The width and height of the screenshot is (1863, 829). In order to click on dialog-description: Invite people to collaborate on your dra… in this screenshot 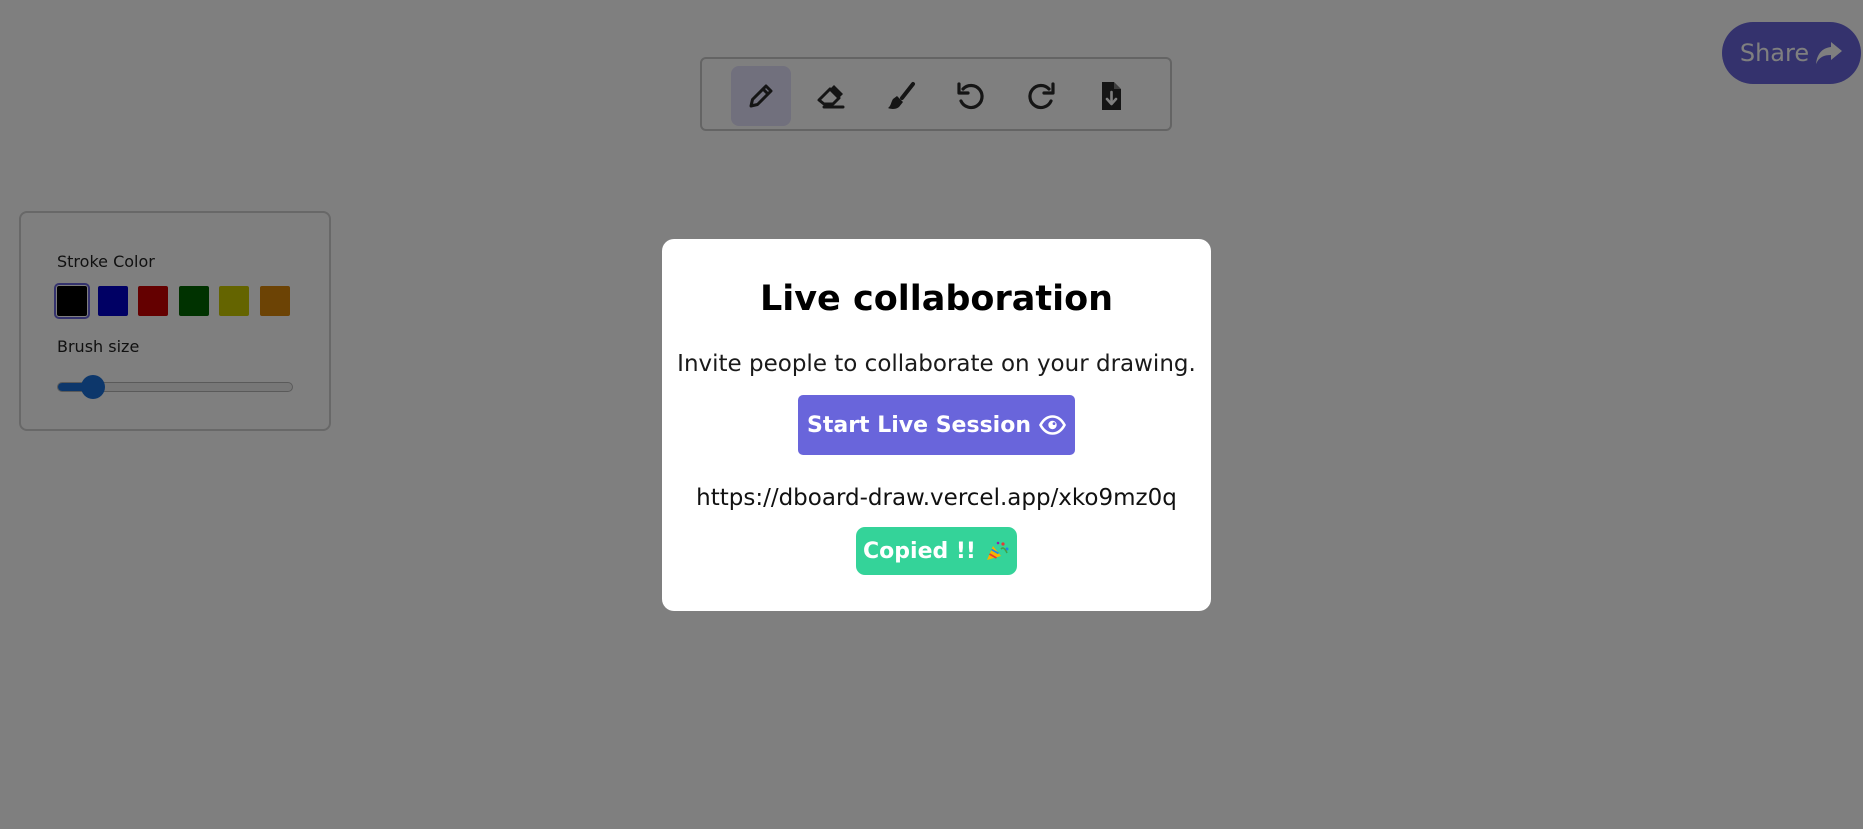, I will do `click(936, 364)`.